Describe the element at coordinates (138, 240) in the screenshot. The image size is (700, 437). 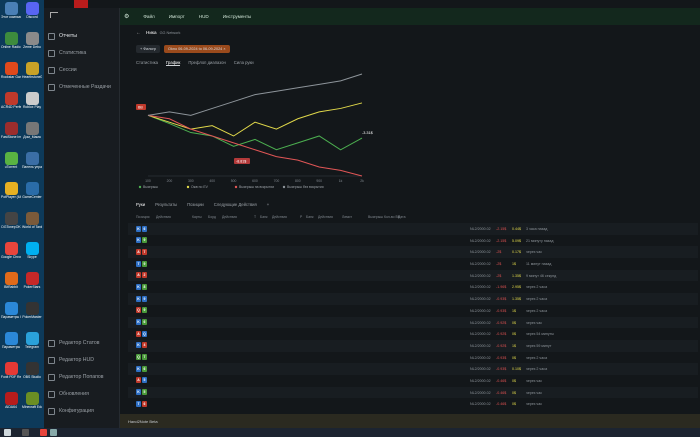
I see `hole-card: K` at that location.